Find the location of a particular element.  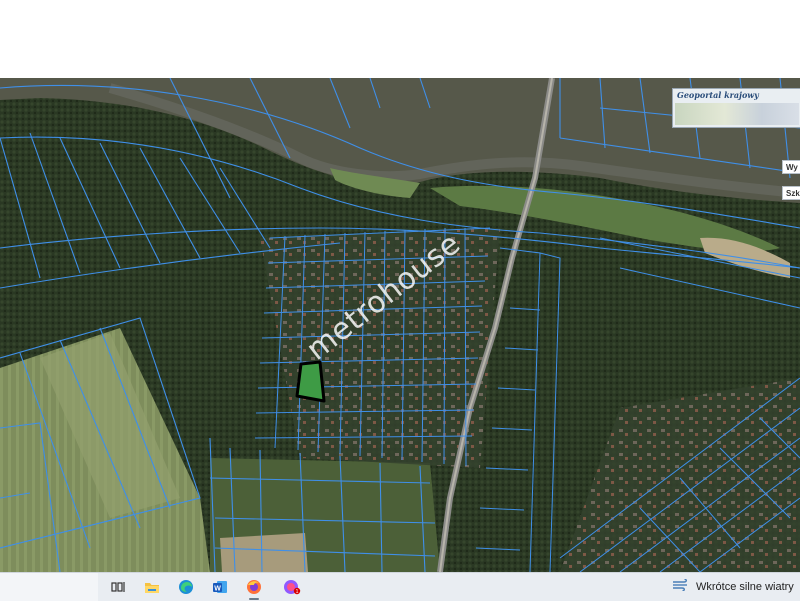

top-blank-area is located at coordinates (400, 39).